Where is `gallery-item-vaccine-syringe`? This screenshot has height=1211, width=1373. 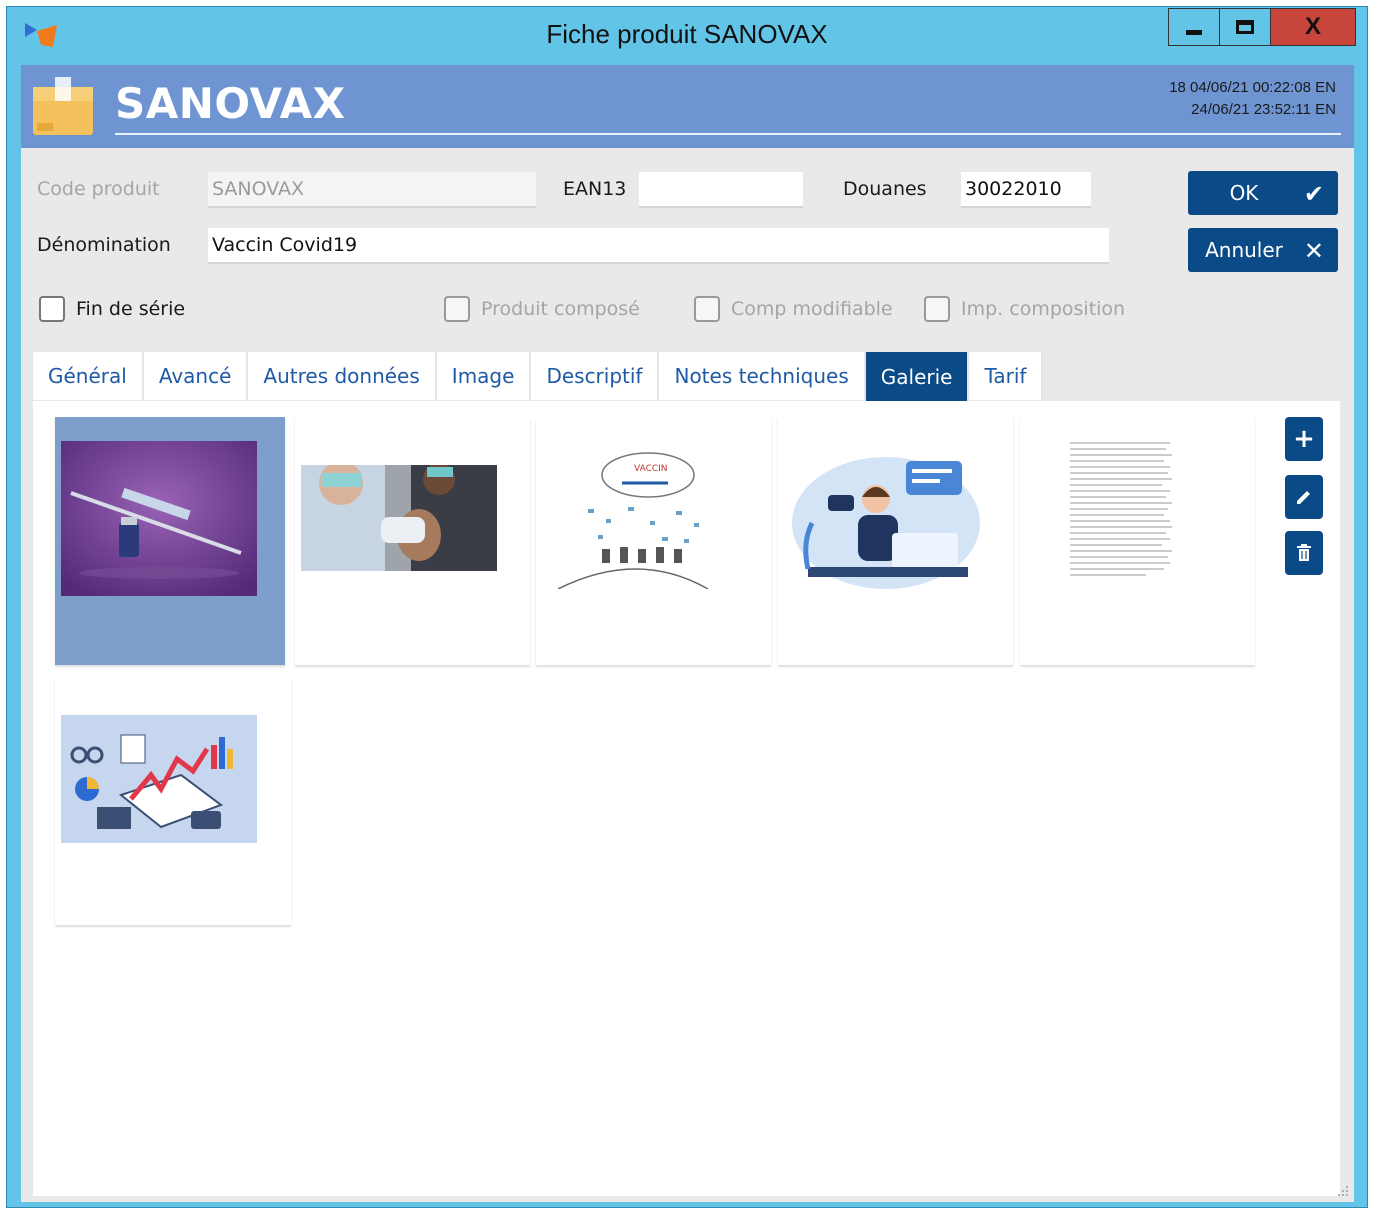 gallery-item-vaccine-syringe is located at coordinates (170, 541).